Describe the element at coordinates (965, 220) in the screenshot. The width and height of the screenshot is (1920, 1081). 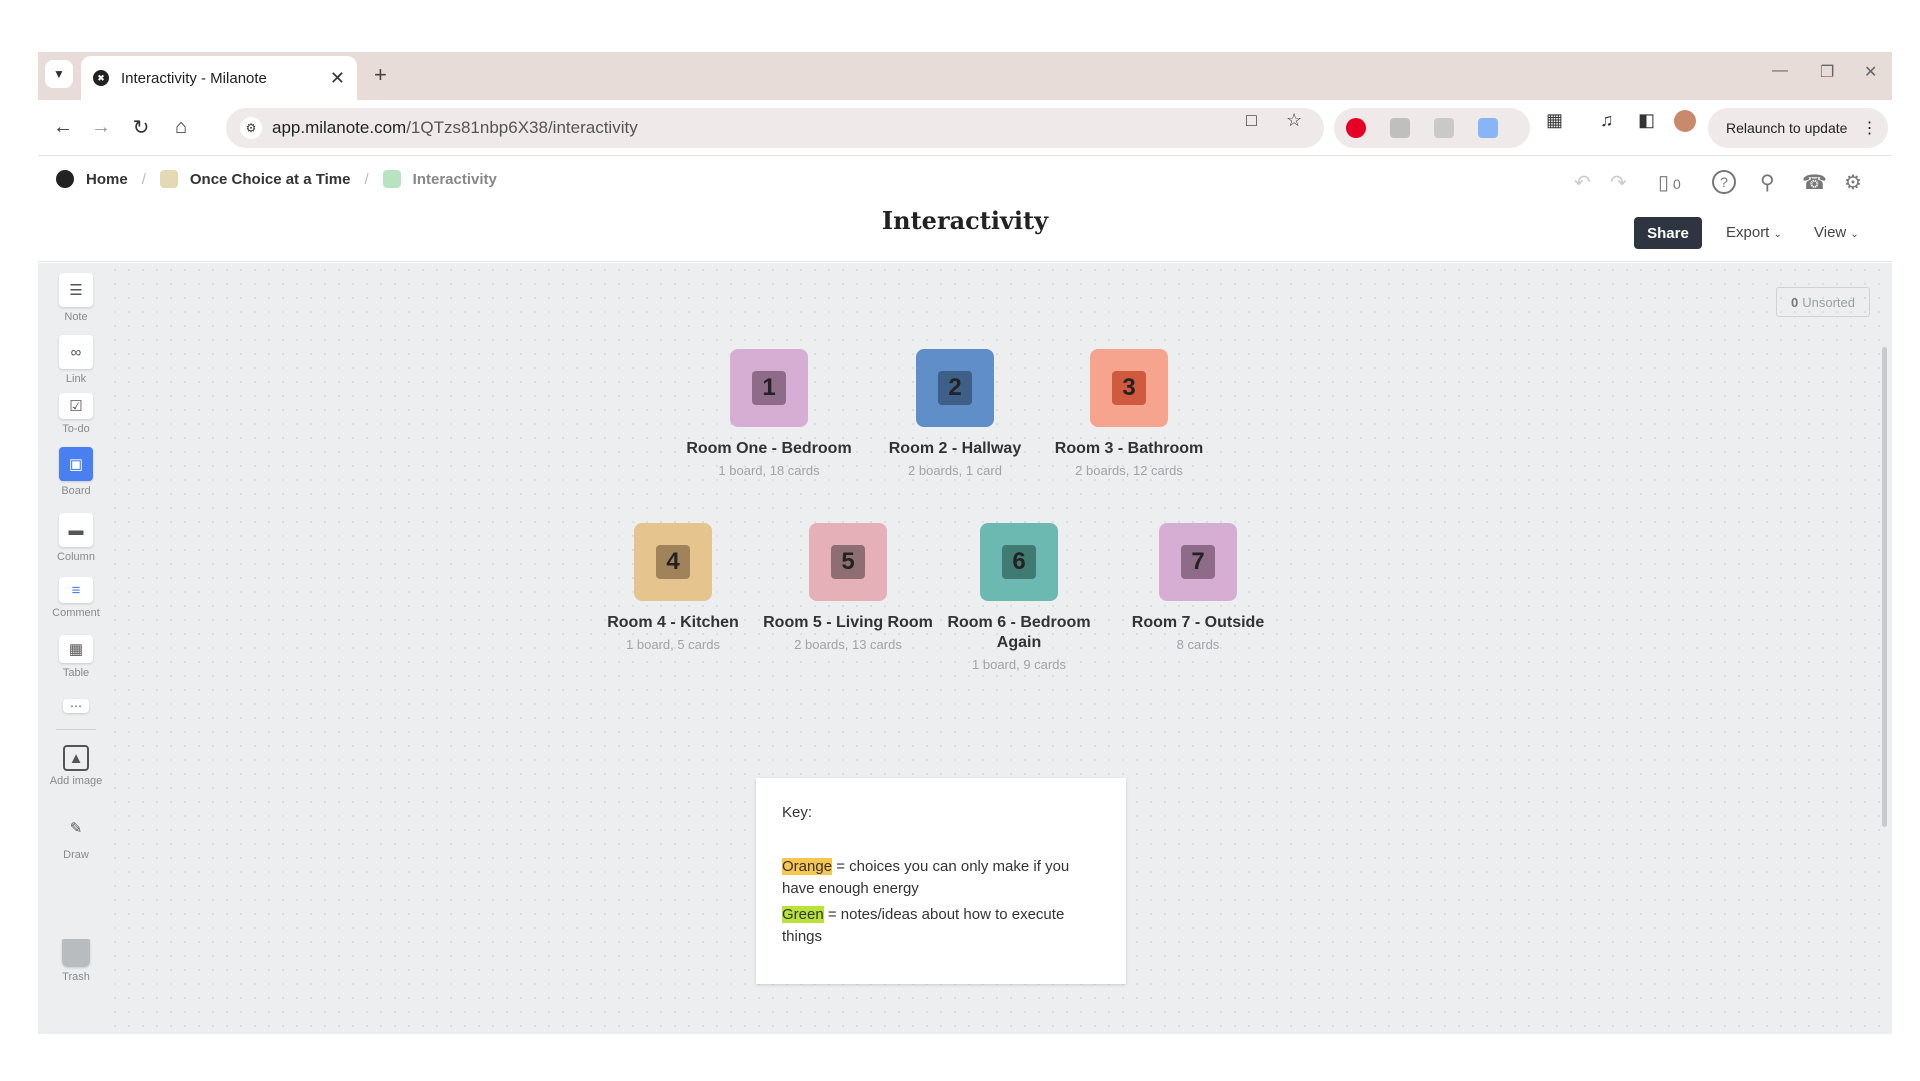
I see `page-title: Interactivity` at that location.